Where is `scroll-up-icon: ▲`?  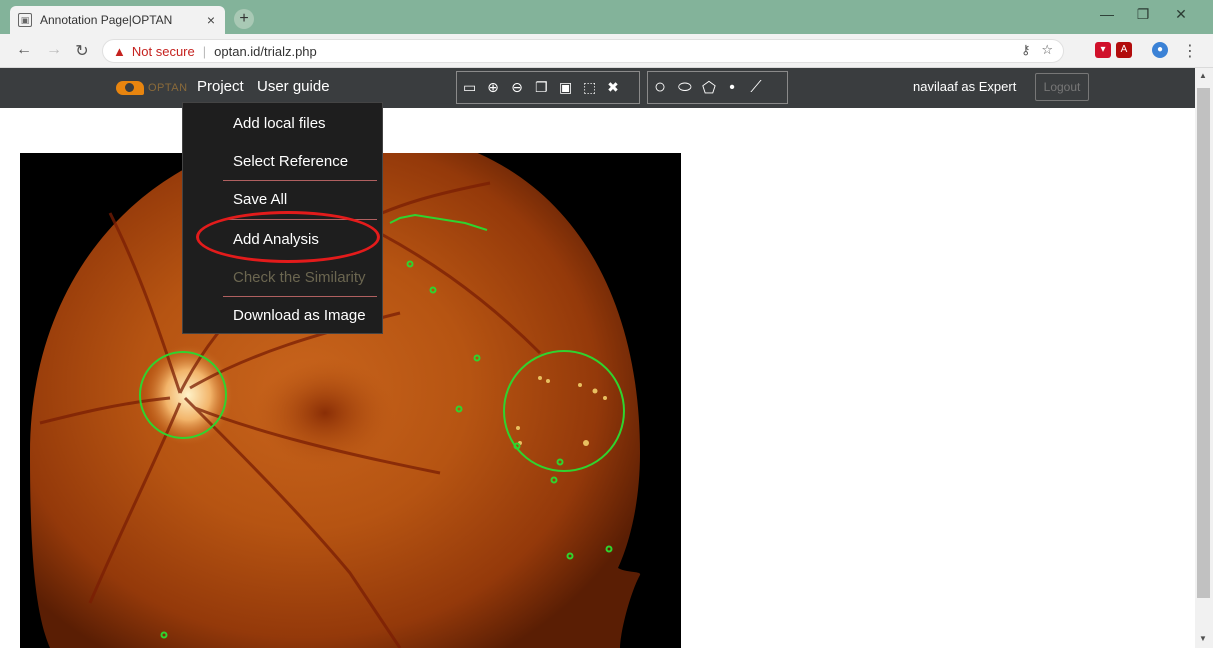 scroll-up-icon: ▲ is located at coordinates (1203, 75).